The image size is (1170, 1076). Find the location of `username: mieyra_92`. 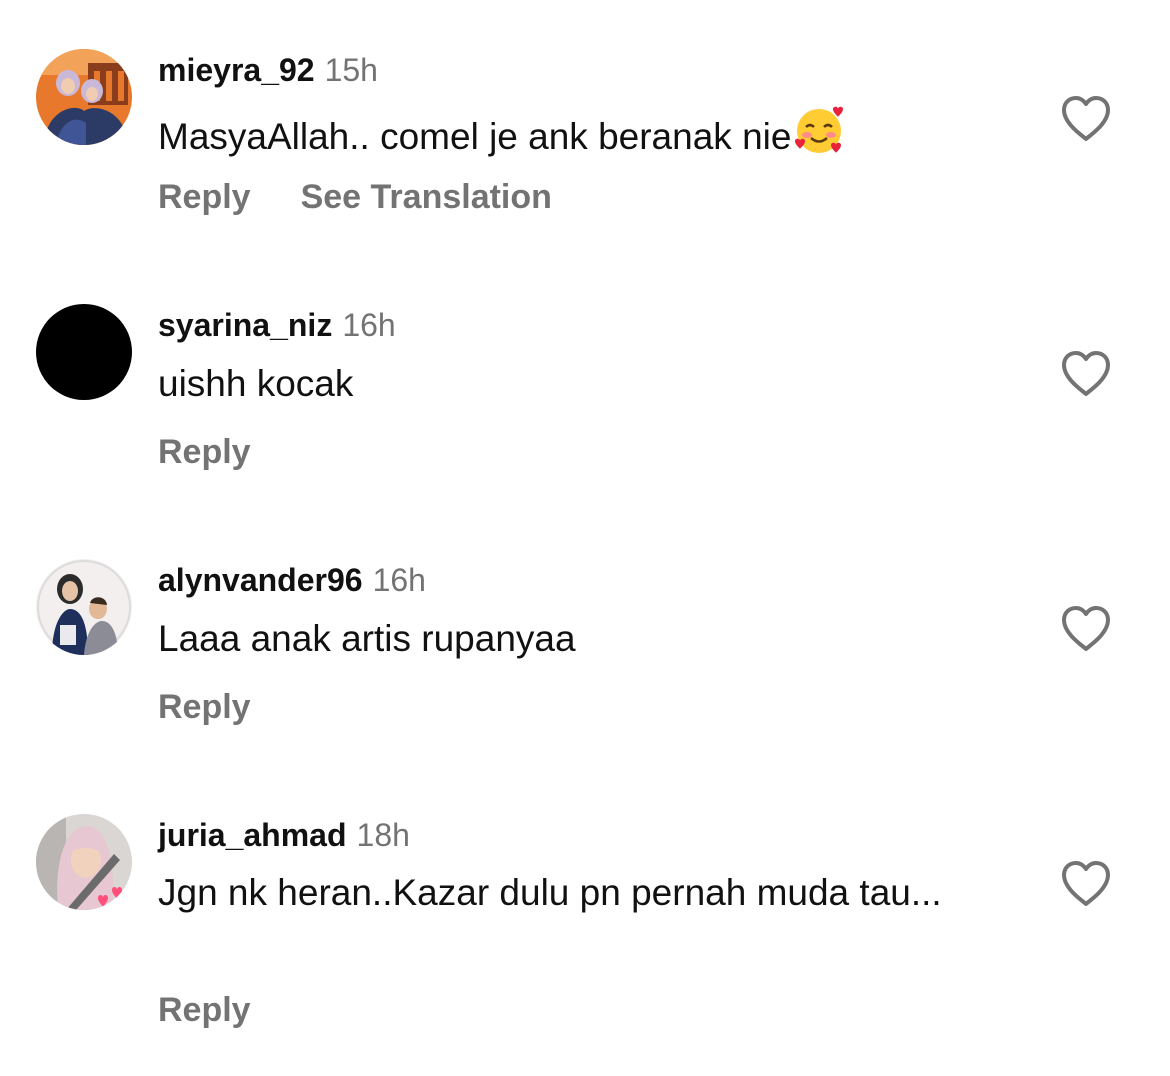

username: mieyra_92 is located at coordinates (236, 70).